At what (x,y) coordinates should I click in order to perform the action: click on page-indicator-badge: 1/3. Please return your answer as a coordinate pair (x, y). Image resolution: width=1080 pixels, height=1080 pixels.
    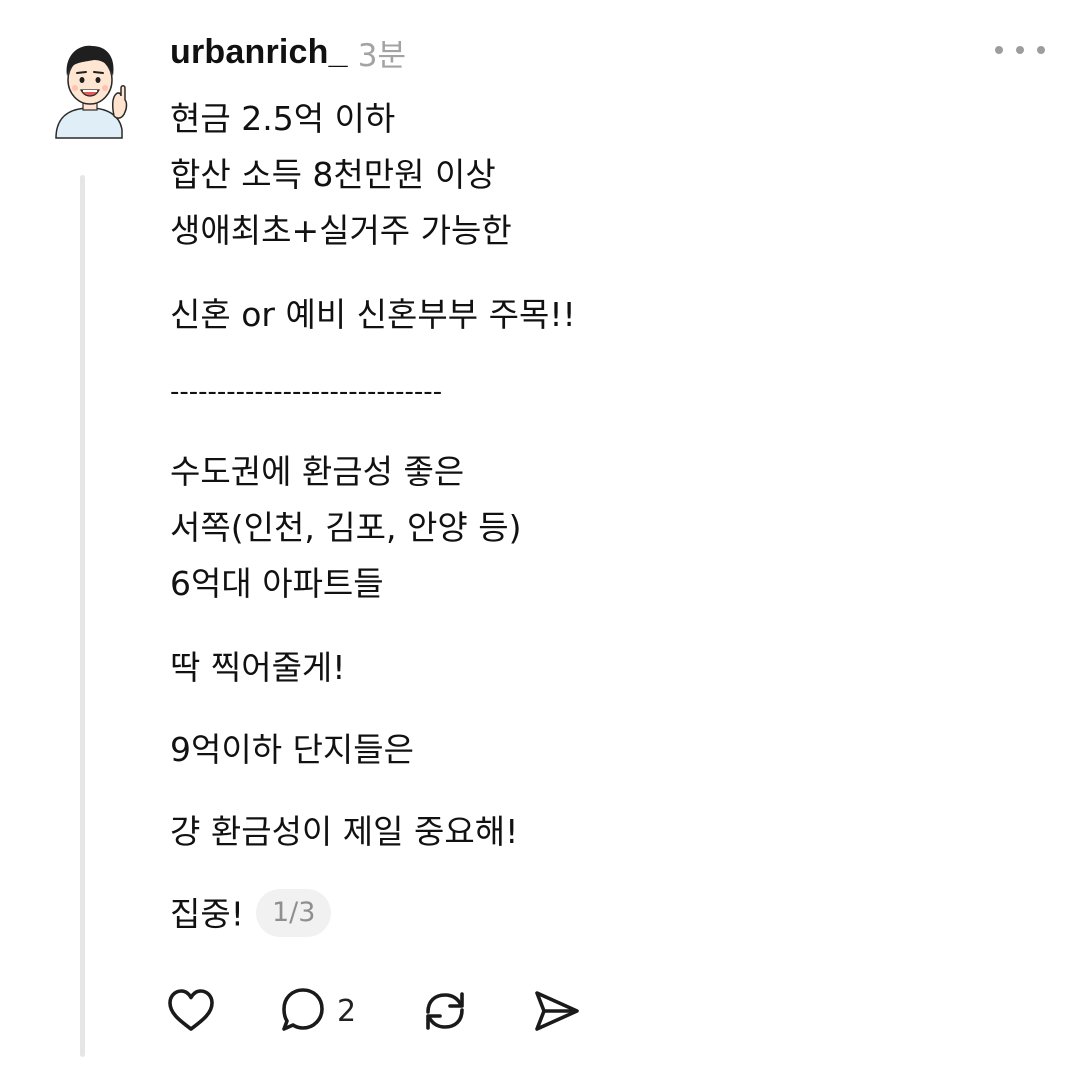
    Looking at the image, I should click on (293, 913).